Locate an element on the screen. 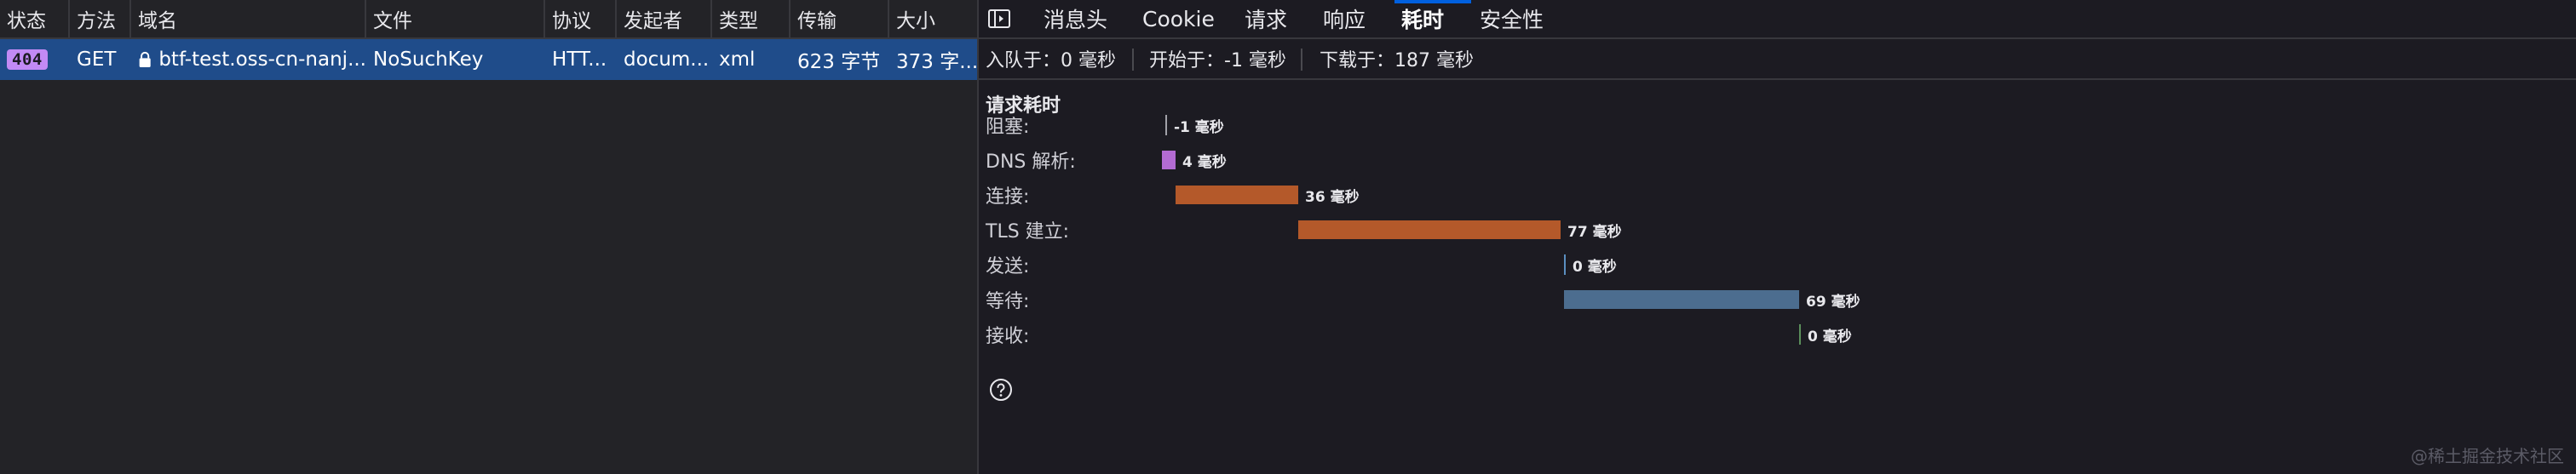 The image size is (2576, 474). timing-label: 阻塞: is located at coordinates (1008, 127).